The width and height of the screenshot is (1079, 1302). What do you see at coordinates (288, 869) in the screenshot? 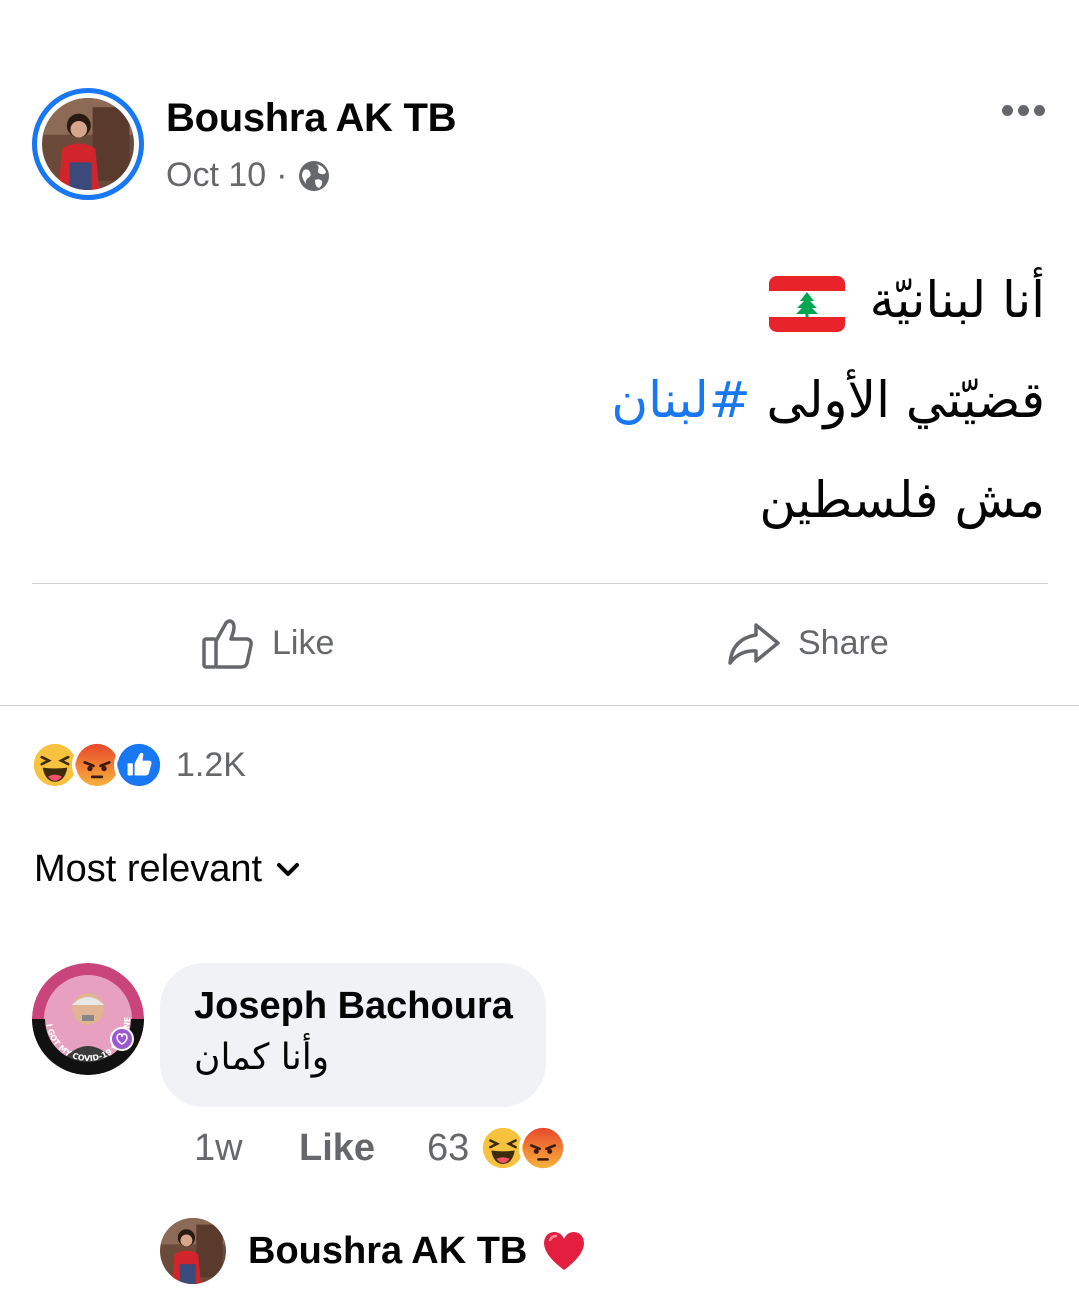
I see `chevron-down-icon` at bounding box center [288, 869].